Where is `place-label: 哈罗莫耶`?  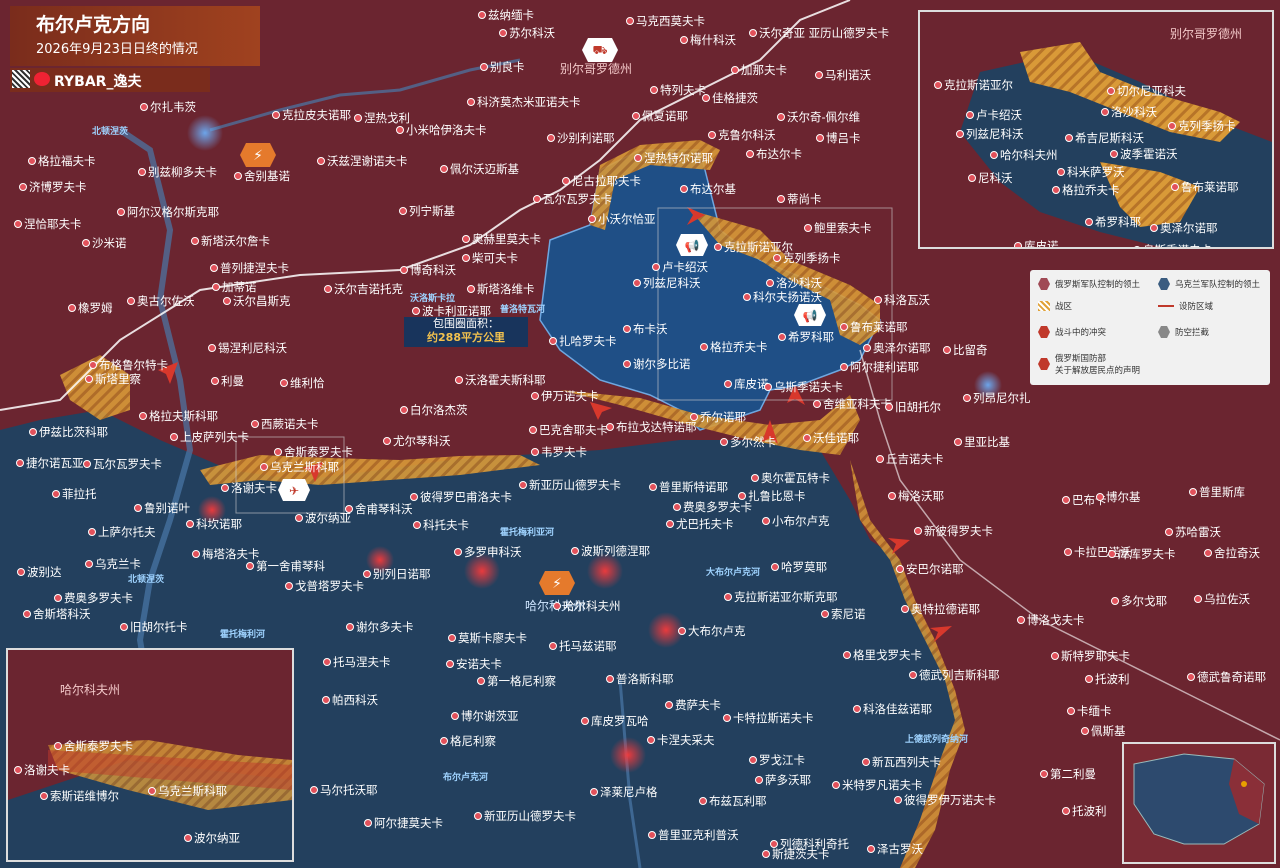
place-label: 哈罗莫耶 is located at coordinates (804, 567).